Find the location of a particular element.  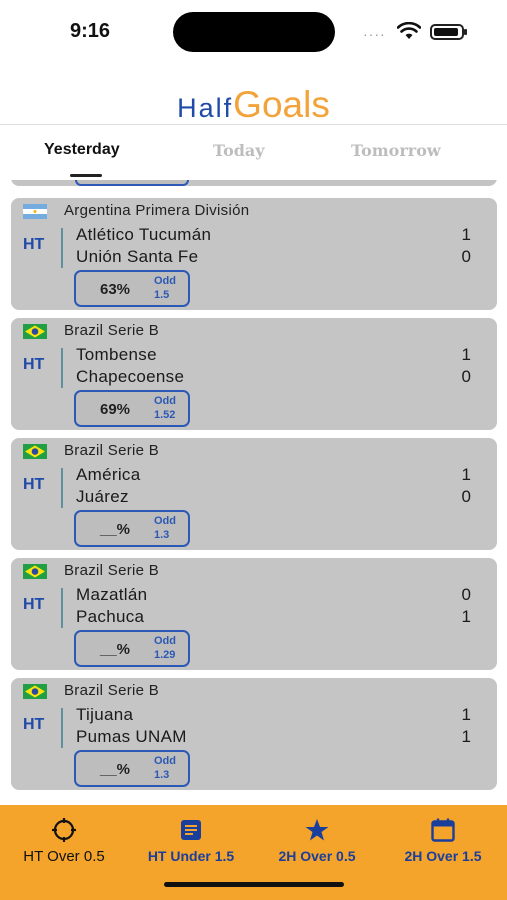

league-name: Argentina Primera División is located at coordinates (157, 210).